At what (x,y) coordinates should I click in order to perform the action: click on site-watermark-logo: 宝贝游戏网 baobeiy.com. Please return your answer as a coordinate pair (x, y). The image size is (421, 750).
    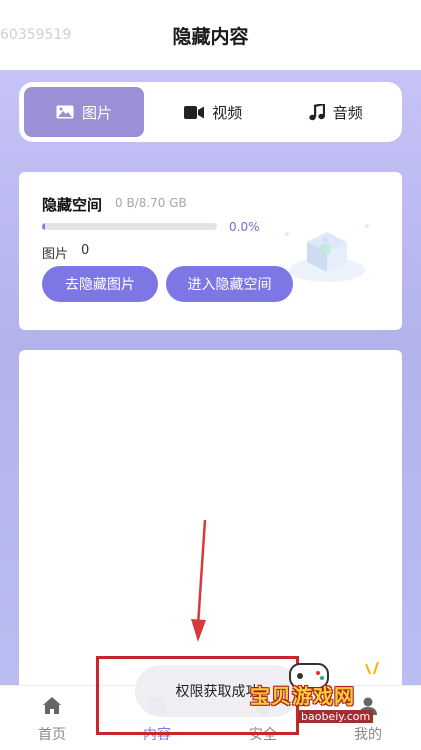
    Looking at the image, I should click on (332, 695).